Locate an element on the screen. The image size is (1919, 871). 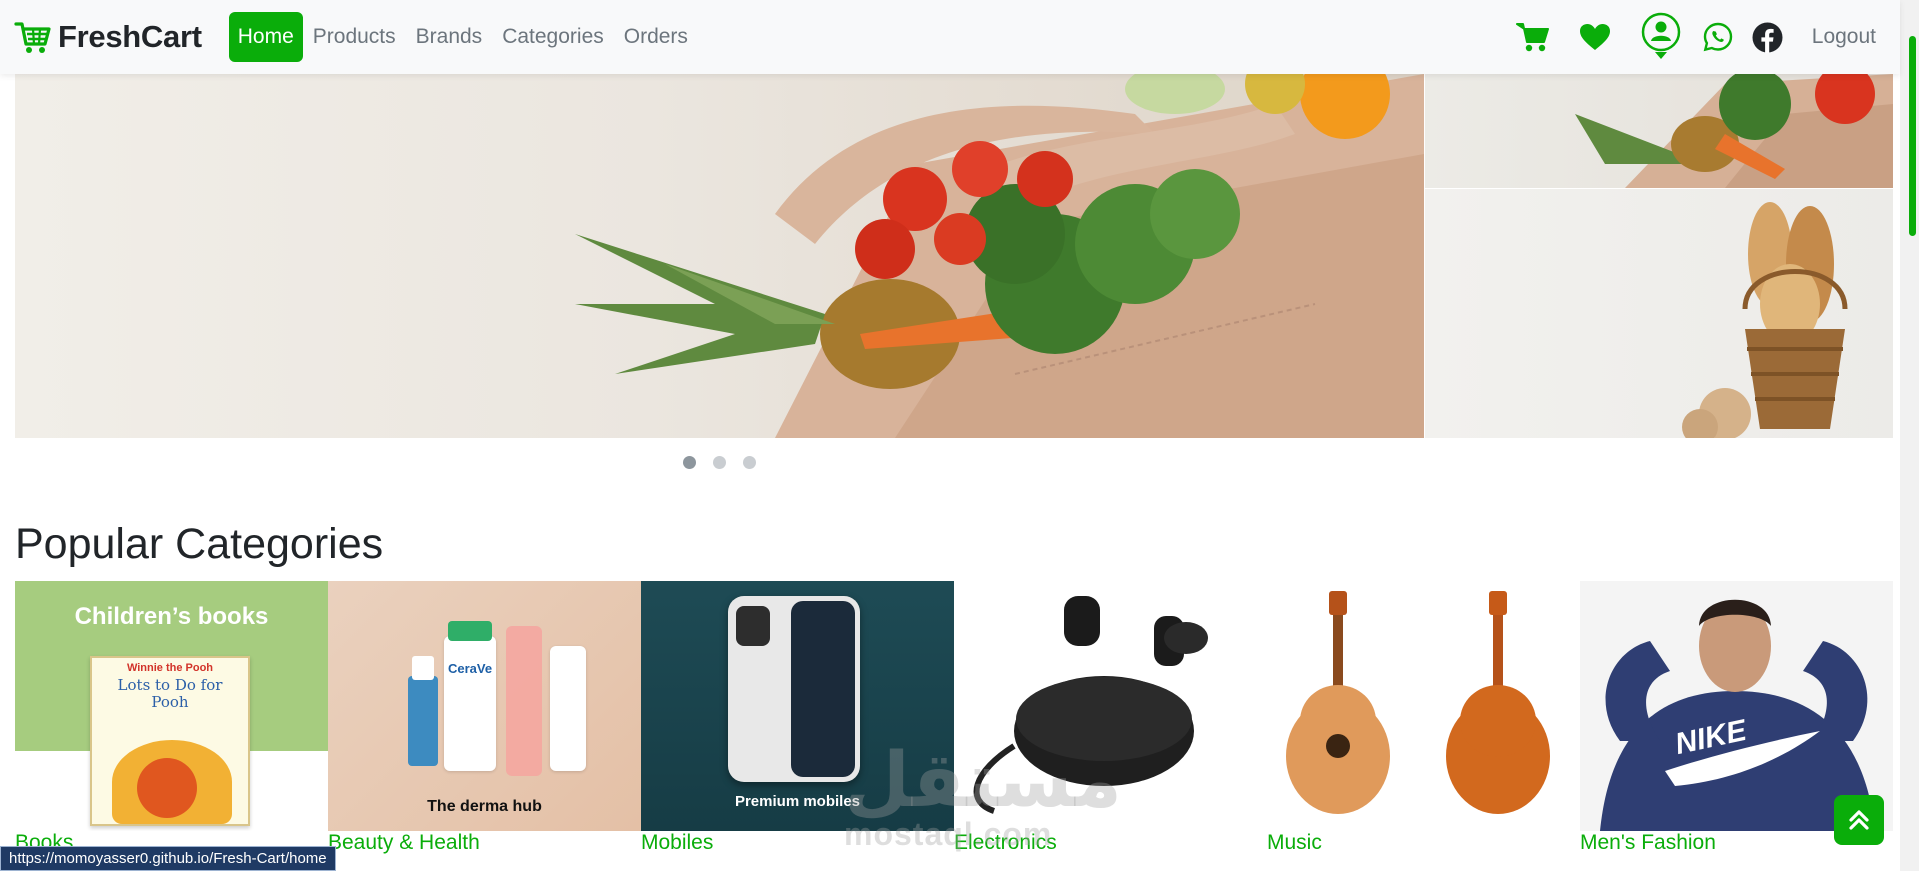
section-title: Popular Categories is located at coordinates (199, 544).